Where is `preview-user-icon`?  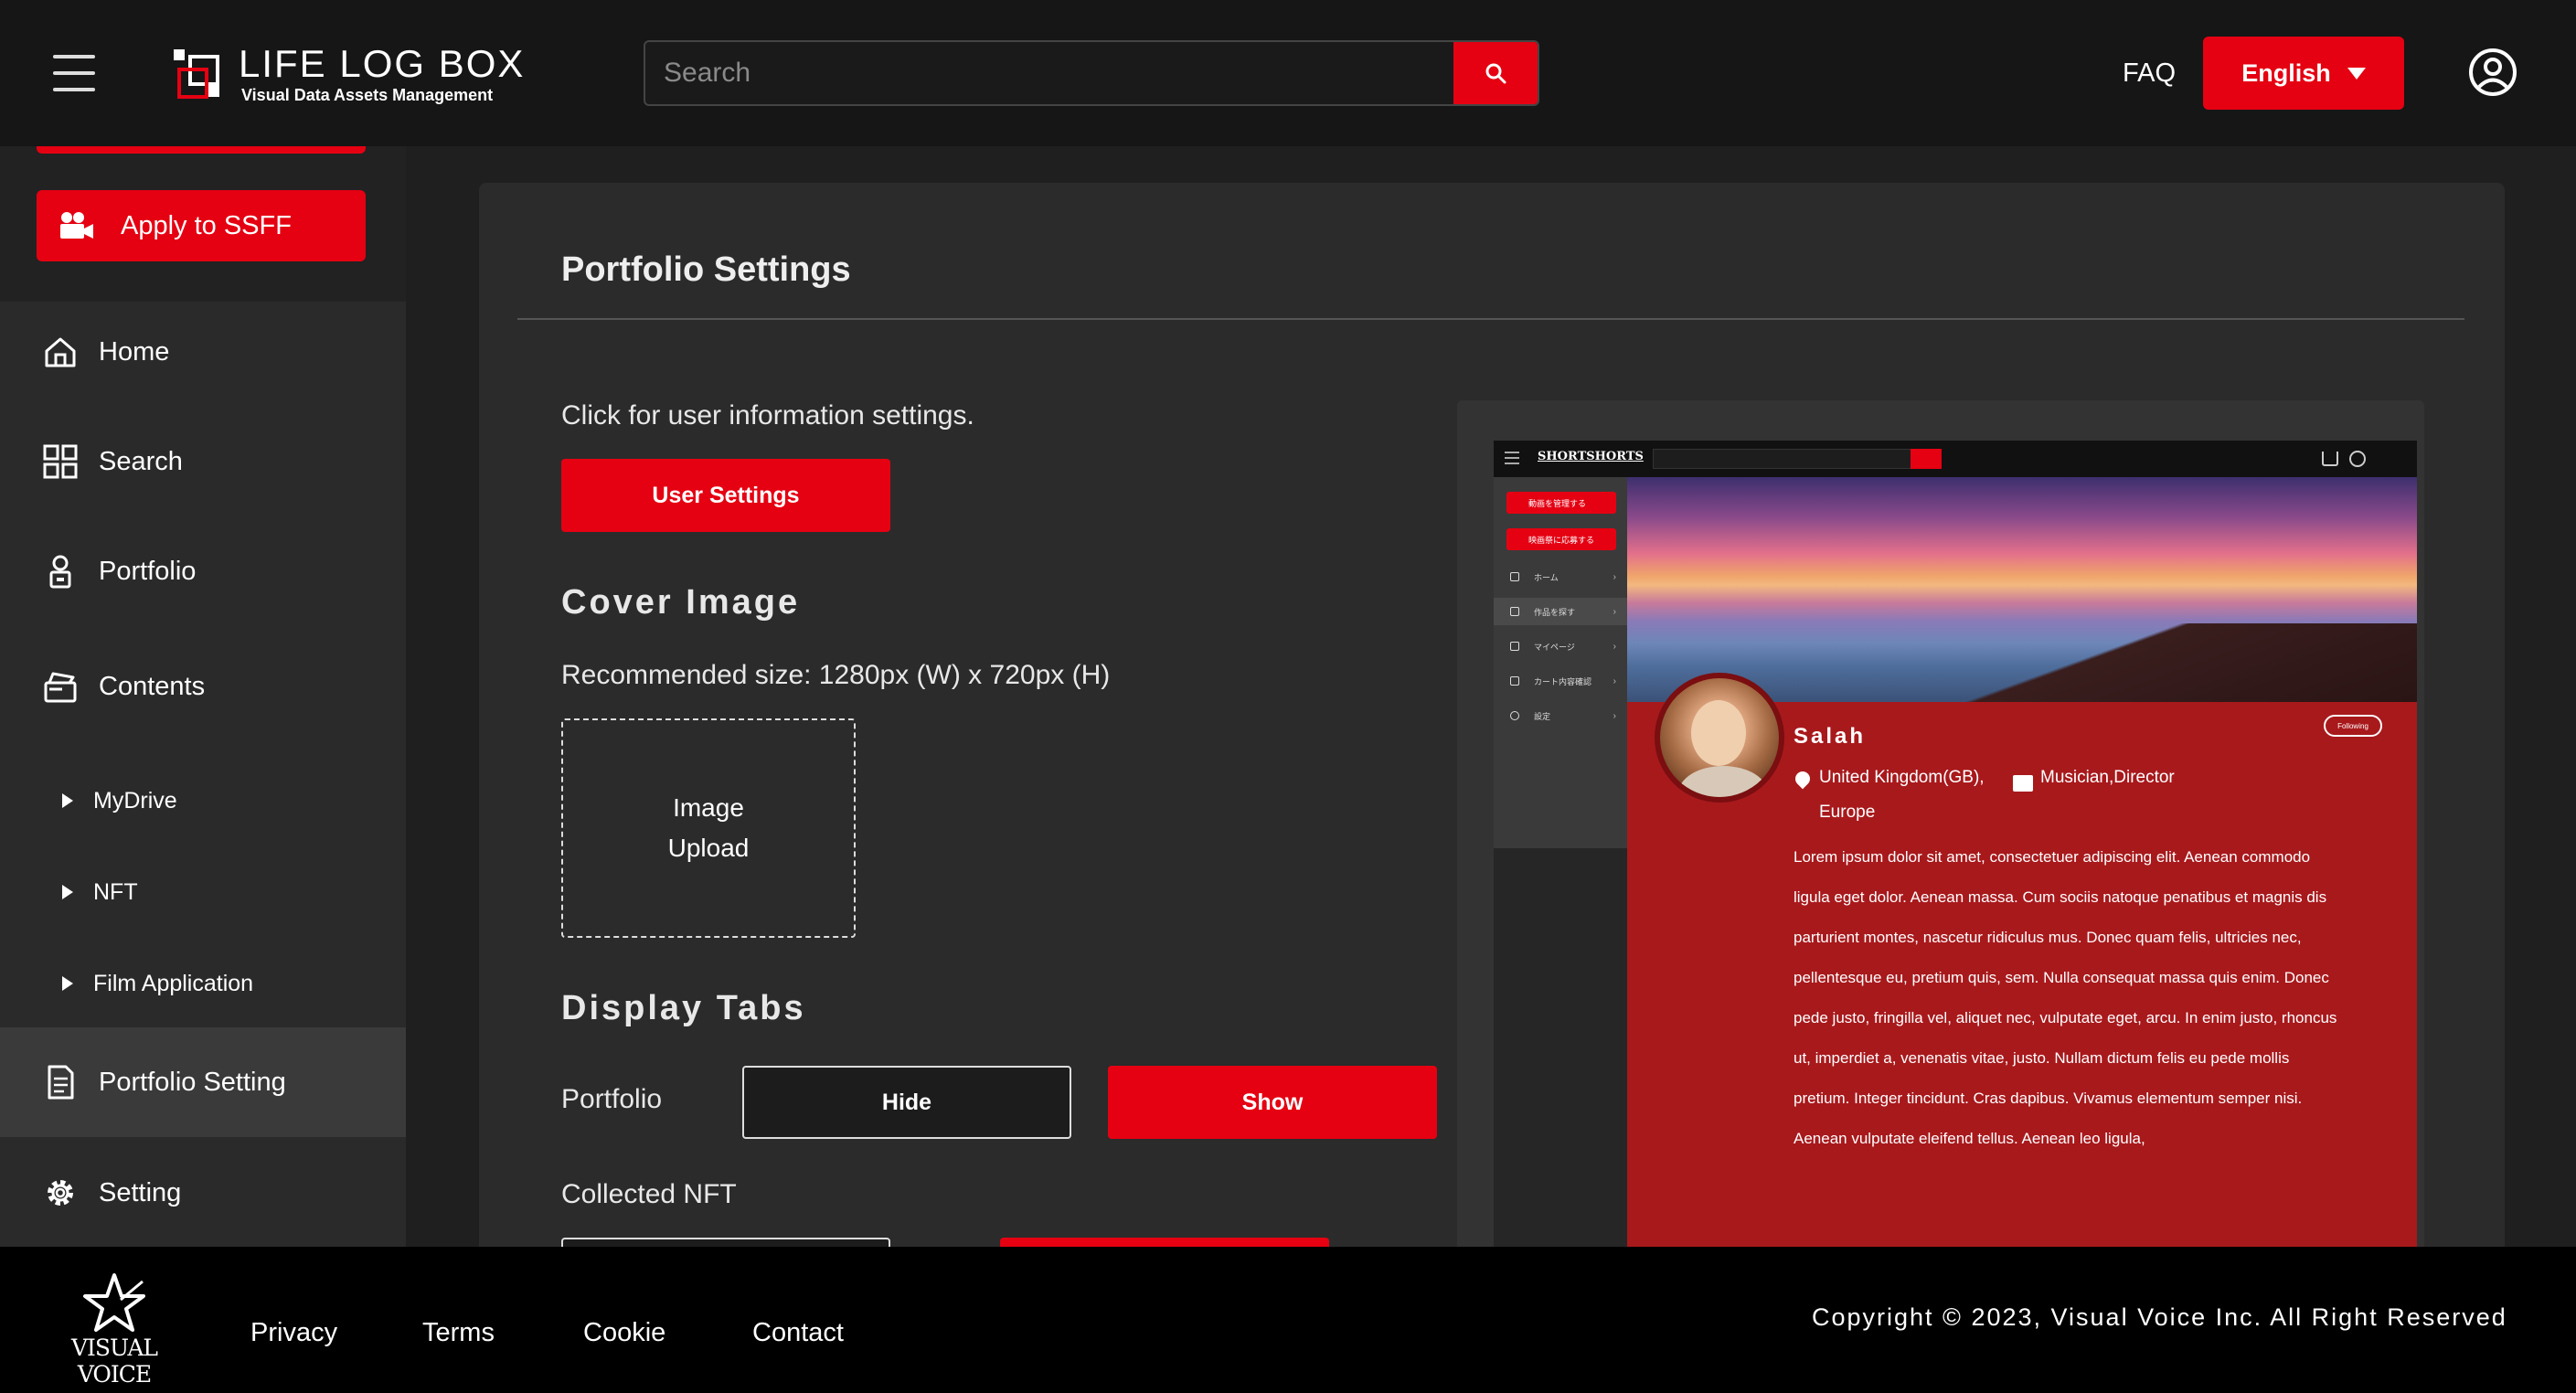 preview-user-icon is located at coordinates (2357, 459).